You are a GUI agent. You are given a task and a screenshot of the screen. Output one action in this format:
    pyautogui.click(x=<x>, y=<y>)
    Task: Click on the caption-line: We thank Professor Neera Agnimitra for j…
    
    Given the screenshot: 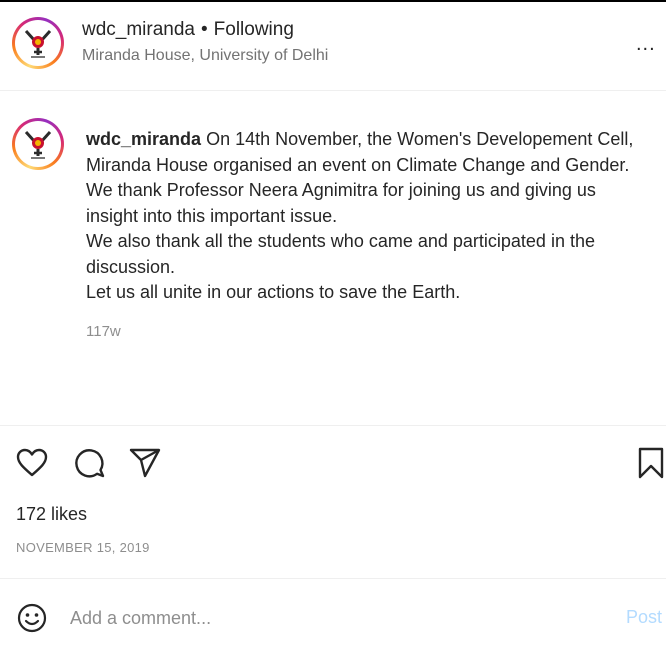 What is the action you would take?
    pyautogui.click(x=341, y=190)
    